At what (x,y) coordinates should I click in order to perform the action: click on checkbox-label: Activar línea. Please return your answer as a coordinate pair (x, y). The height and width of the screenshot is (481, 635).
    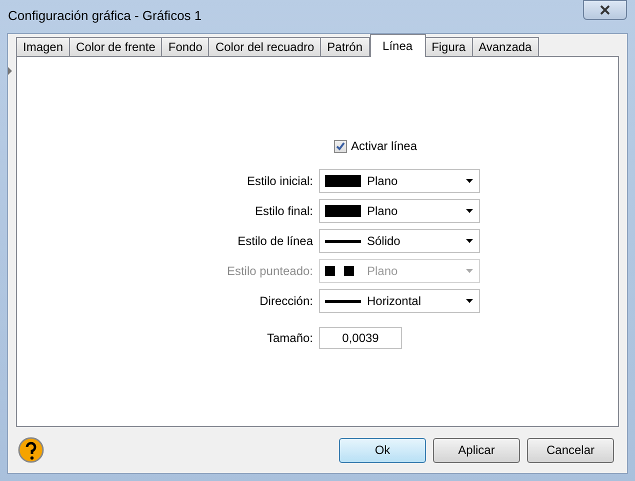
    Looking at the image, I should click on (384, 146).